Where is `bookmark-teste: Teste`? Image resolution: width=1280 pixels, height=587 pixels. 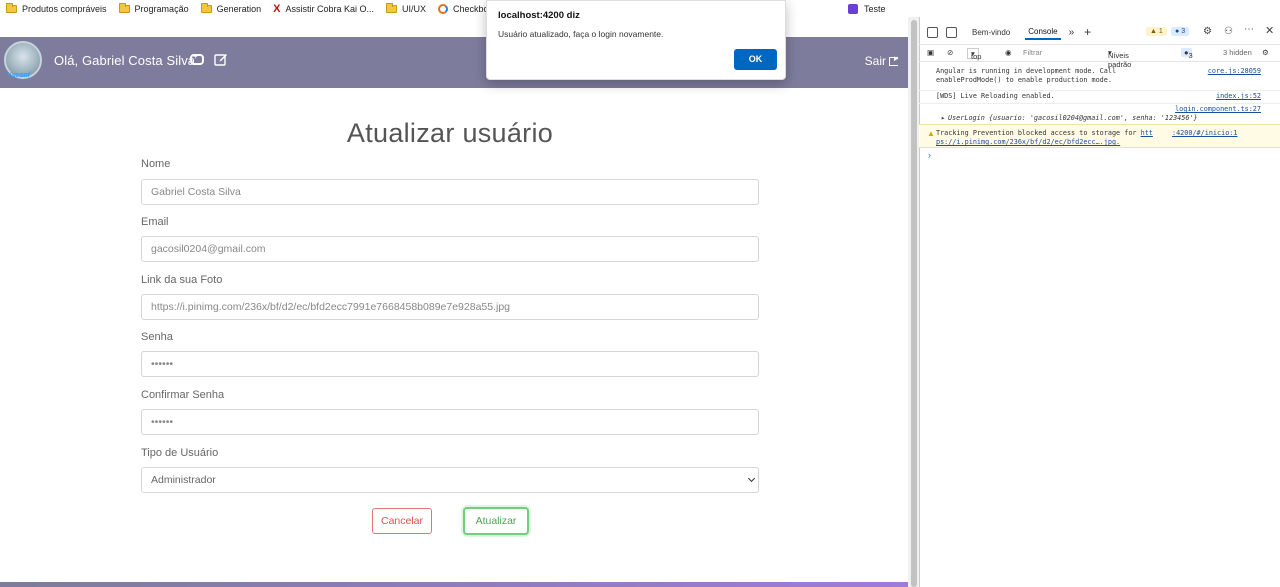 bookmark-teste: Teste is located at coordinates (867, 8).